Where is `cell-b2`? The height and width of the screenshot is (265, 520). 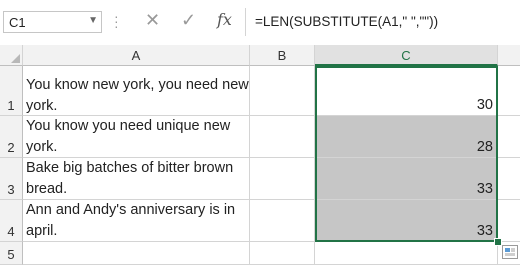
cell-b2 is located at coordinates (282, 137).